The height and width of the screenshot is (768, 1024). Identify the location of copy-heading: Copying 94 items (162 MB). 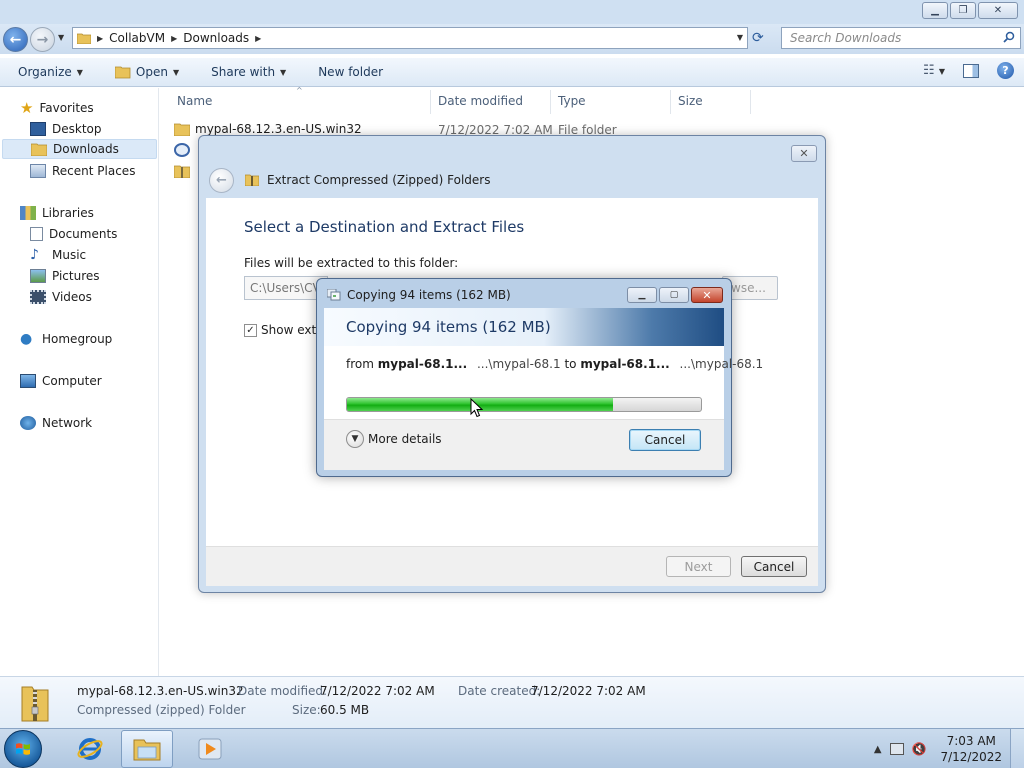
(448, 327).